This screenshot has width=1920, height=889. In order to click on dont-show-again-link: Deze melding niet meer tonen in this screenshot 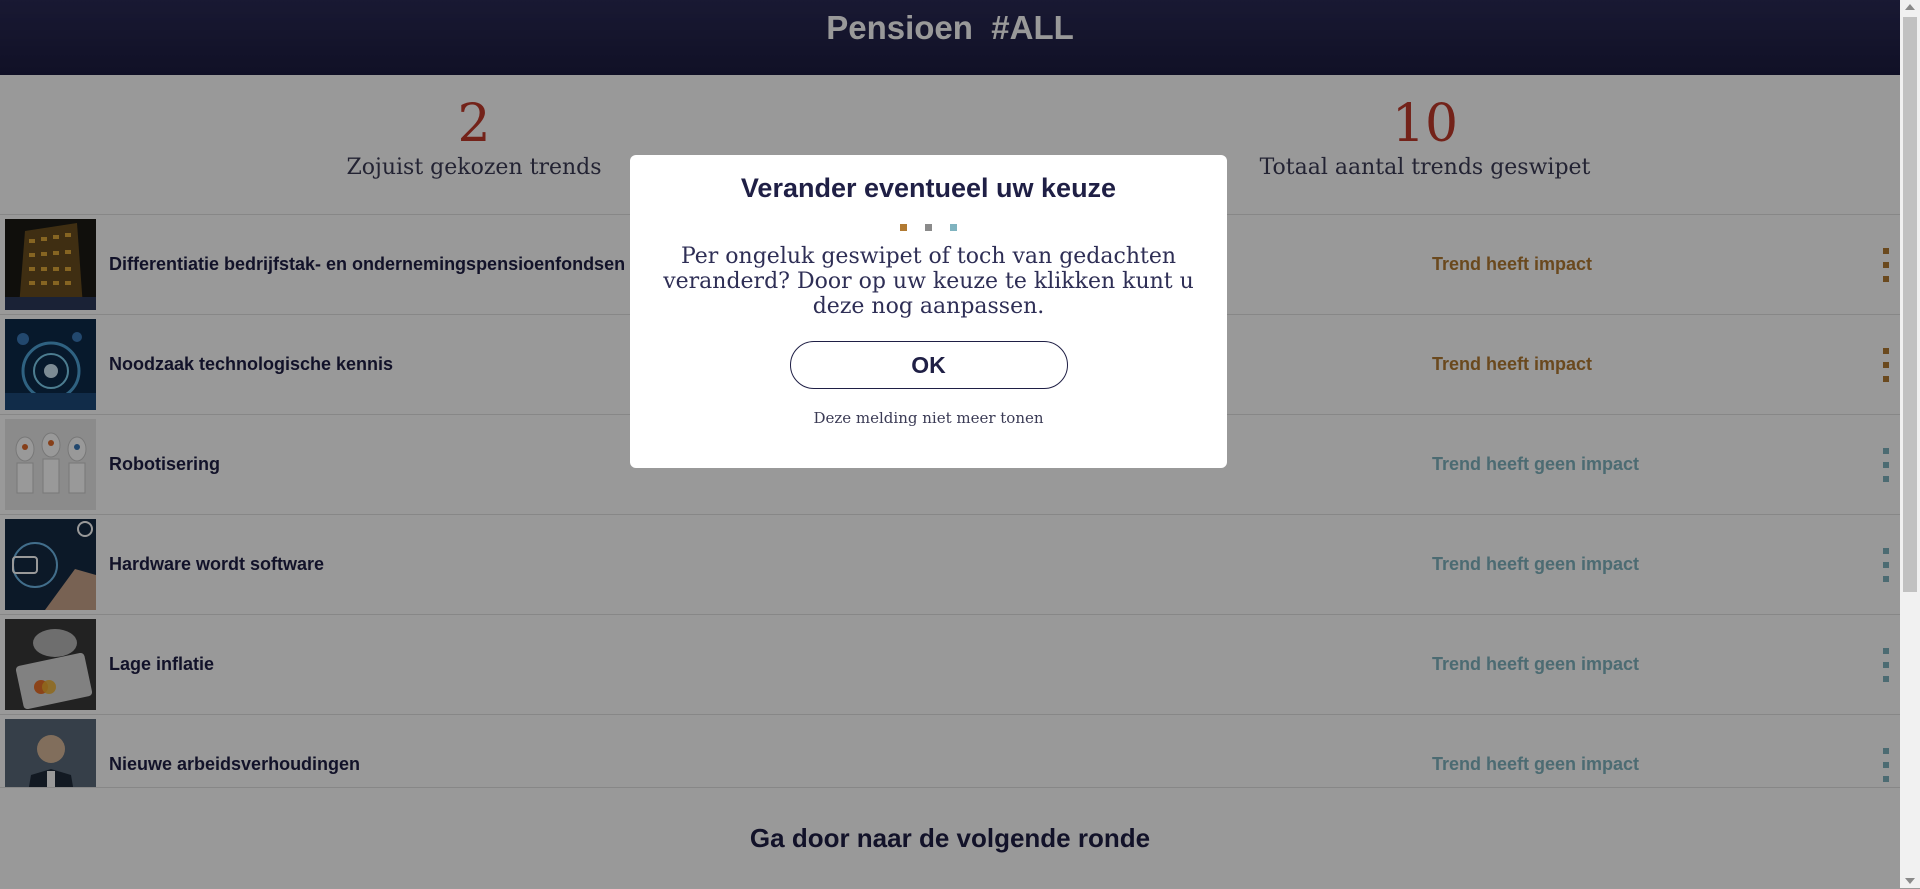, I will do `click(928, 418)`.